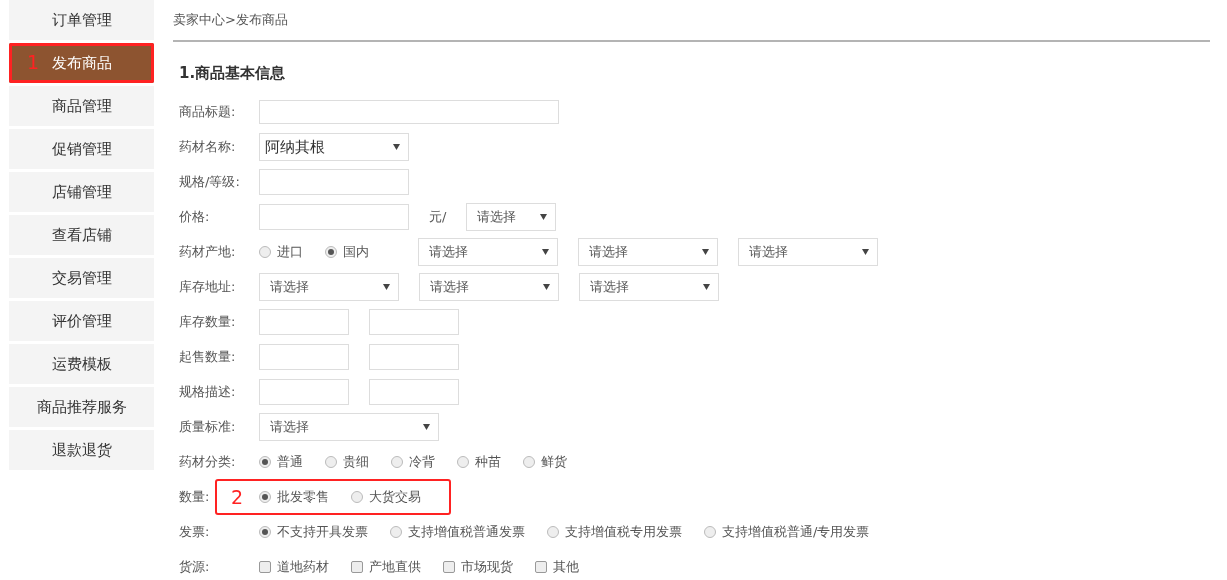 The image size is (1227, 580). Describe the element at coordinates (81, 278) in the screenshot. I see `sidebar-item: 交易管理` at that location.